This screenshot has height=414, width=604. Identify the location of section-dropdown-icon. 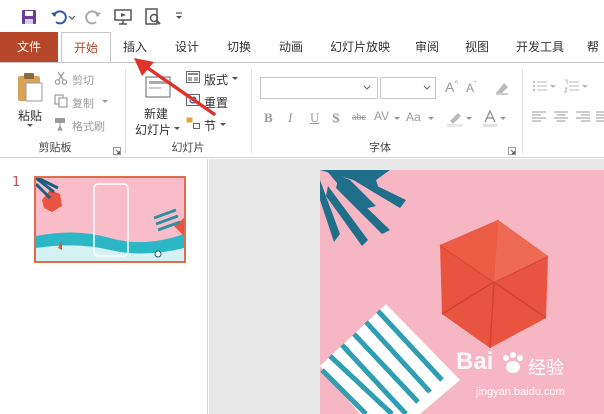
(223, 125).